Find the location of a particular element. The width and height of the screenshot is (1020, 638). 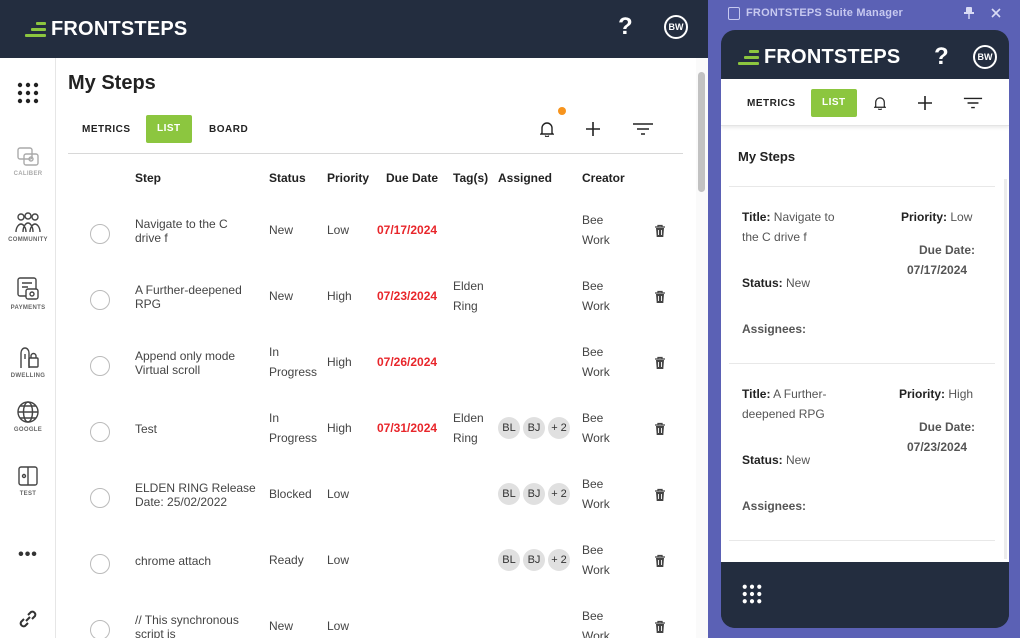

sidebar-item-community: COMMUNITY is located at coordinates (28, 227).